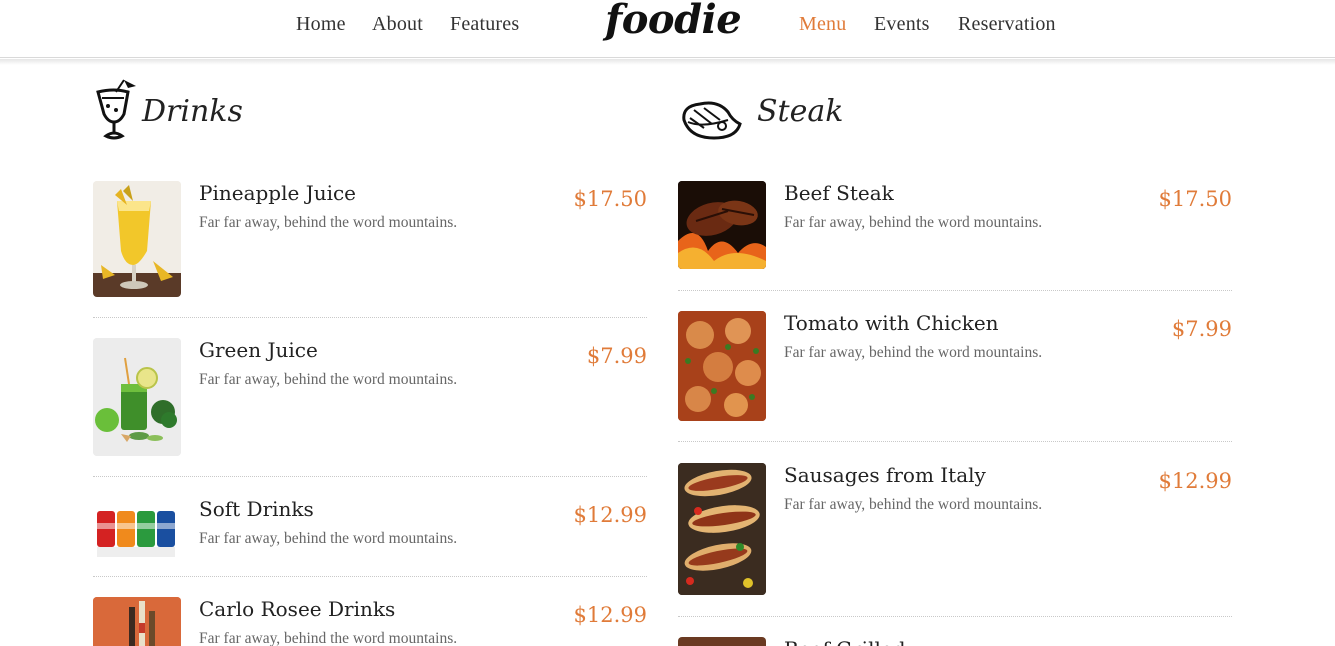 The width and height of the screenshot is (1335, 646). I want to click on item-name: Green Juice, so click(258, 350).